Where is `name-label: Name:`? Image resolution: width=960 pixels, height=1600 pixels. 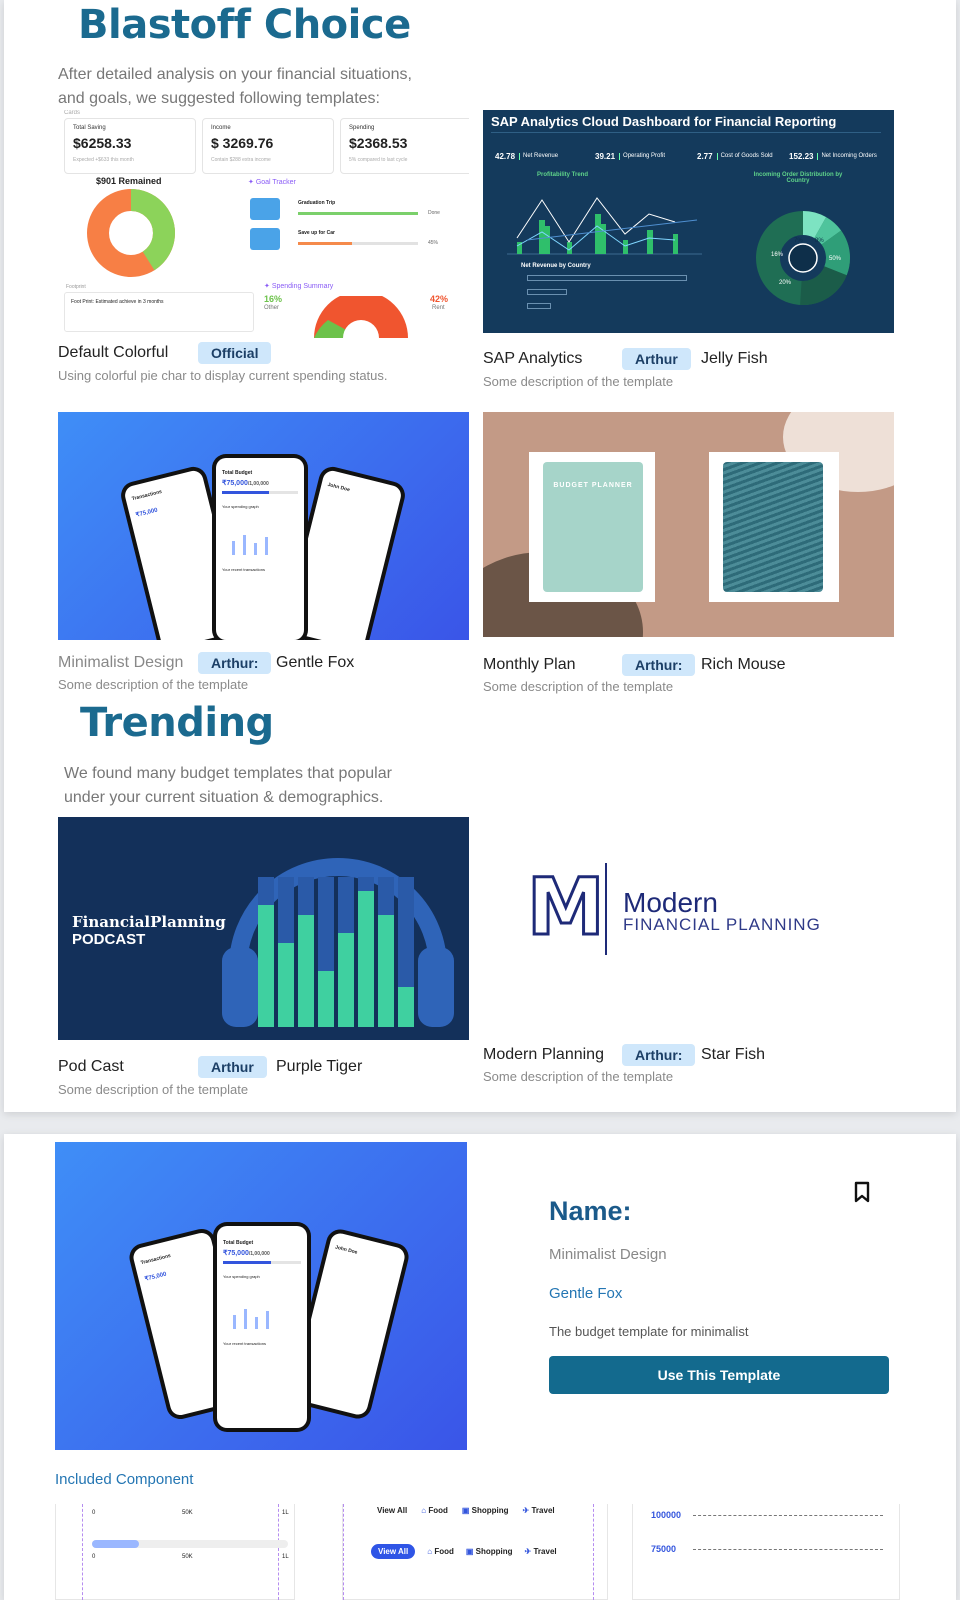 name-label: Name: is located at coordinates (590, 1211).